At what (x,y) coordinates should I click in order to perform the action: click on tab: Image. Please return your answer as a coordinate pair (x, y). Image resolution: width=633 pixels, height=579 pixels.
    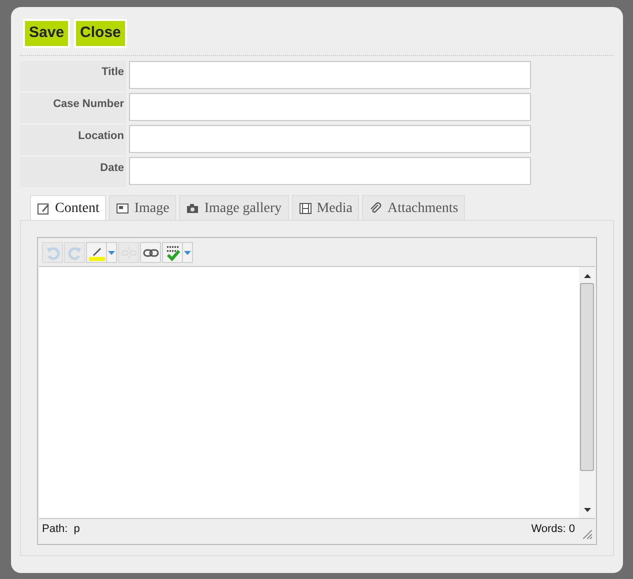
    Looking at the image, I should click on (142, 207).